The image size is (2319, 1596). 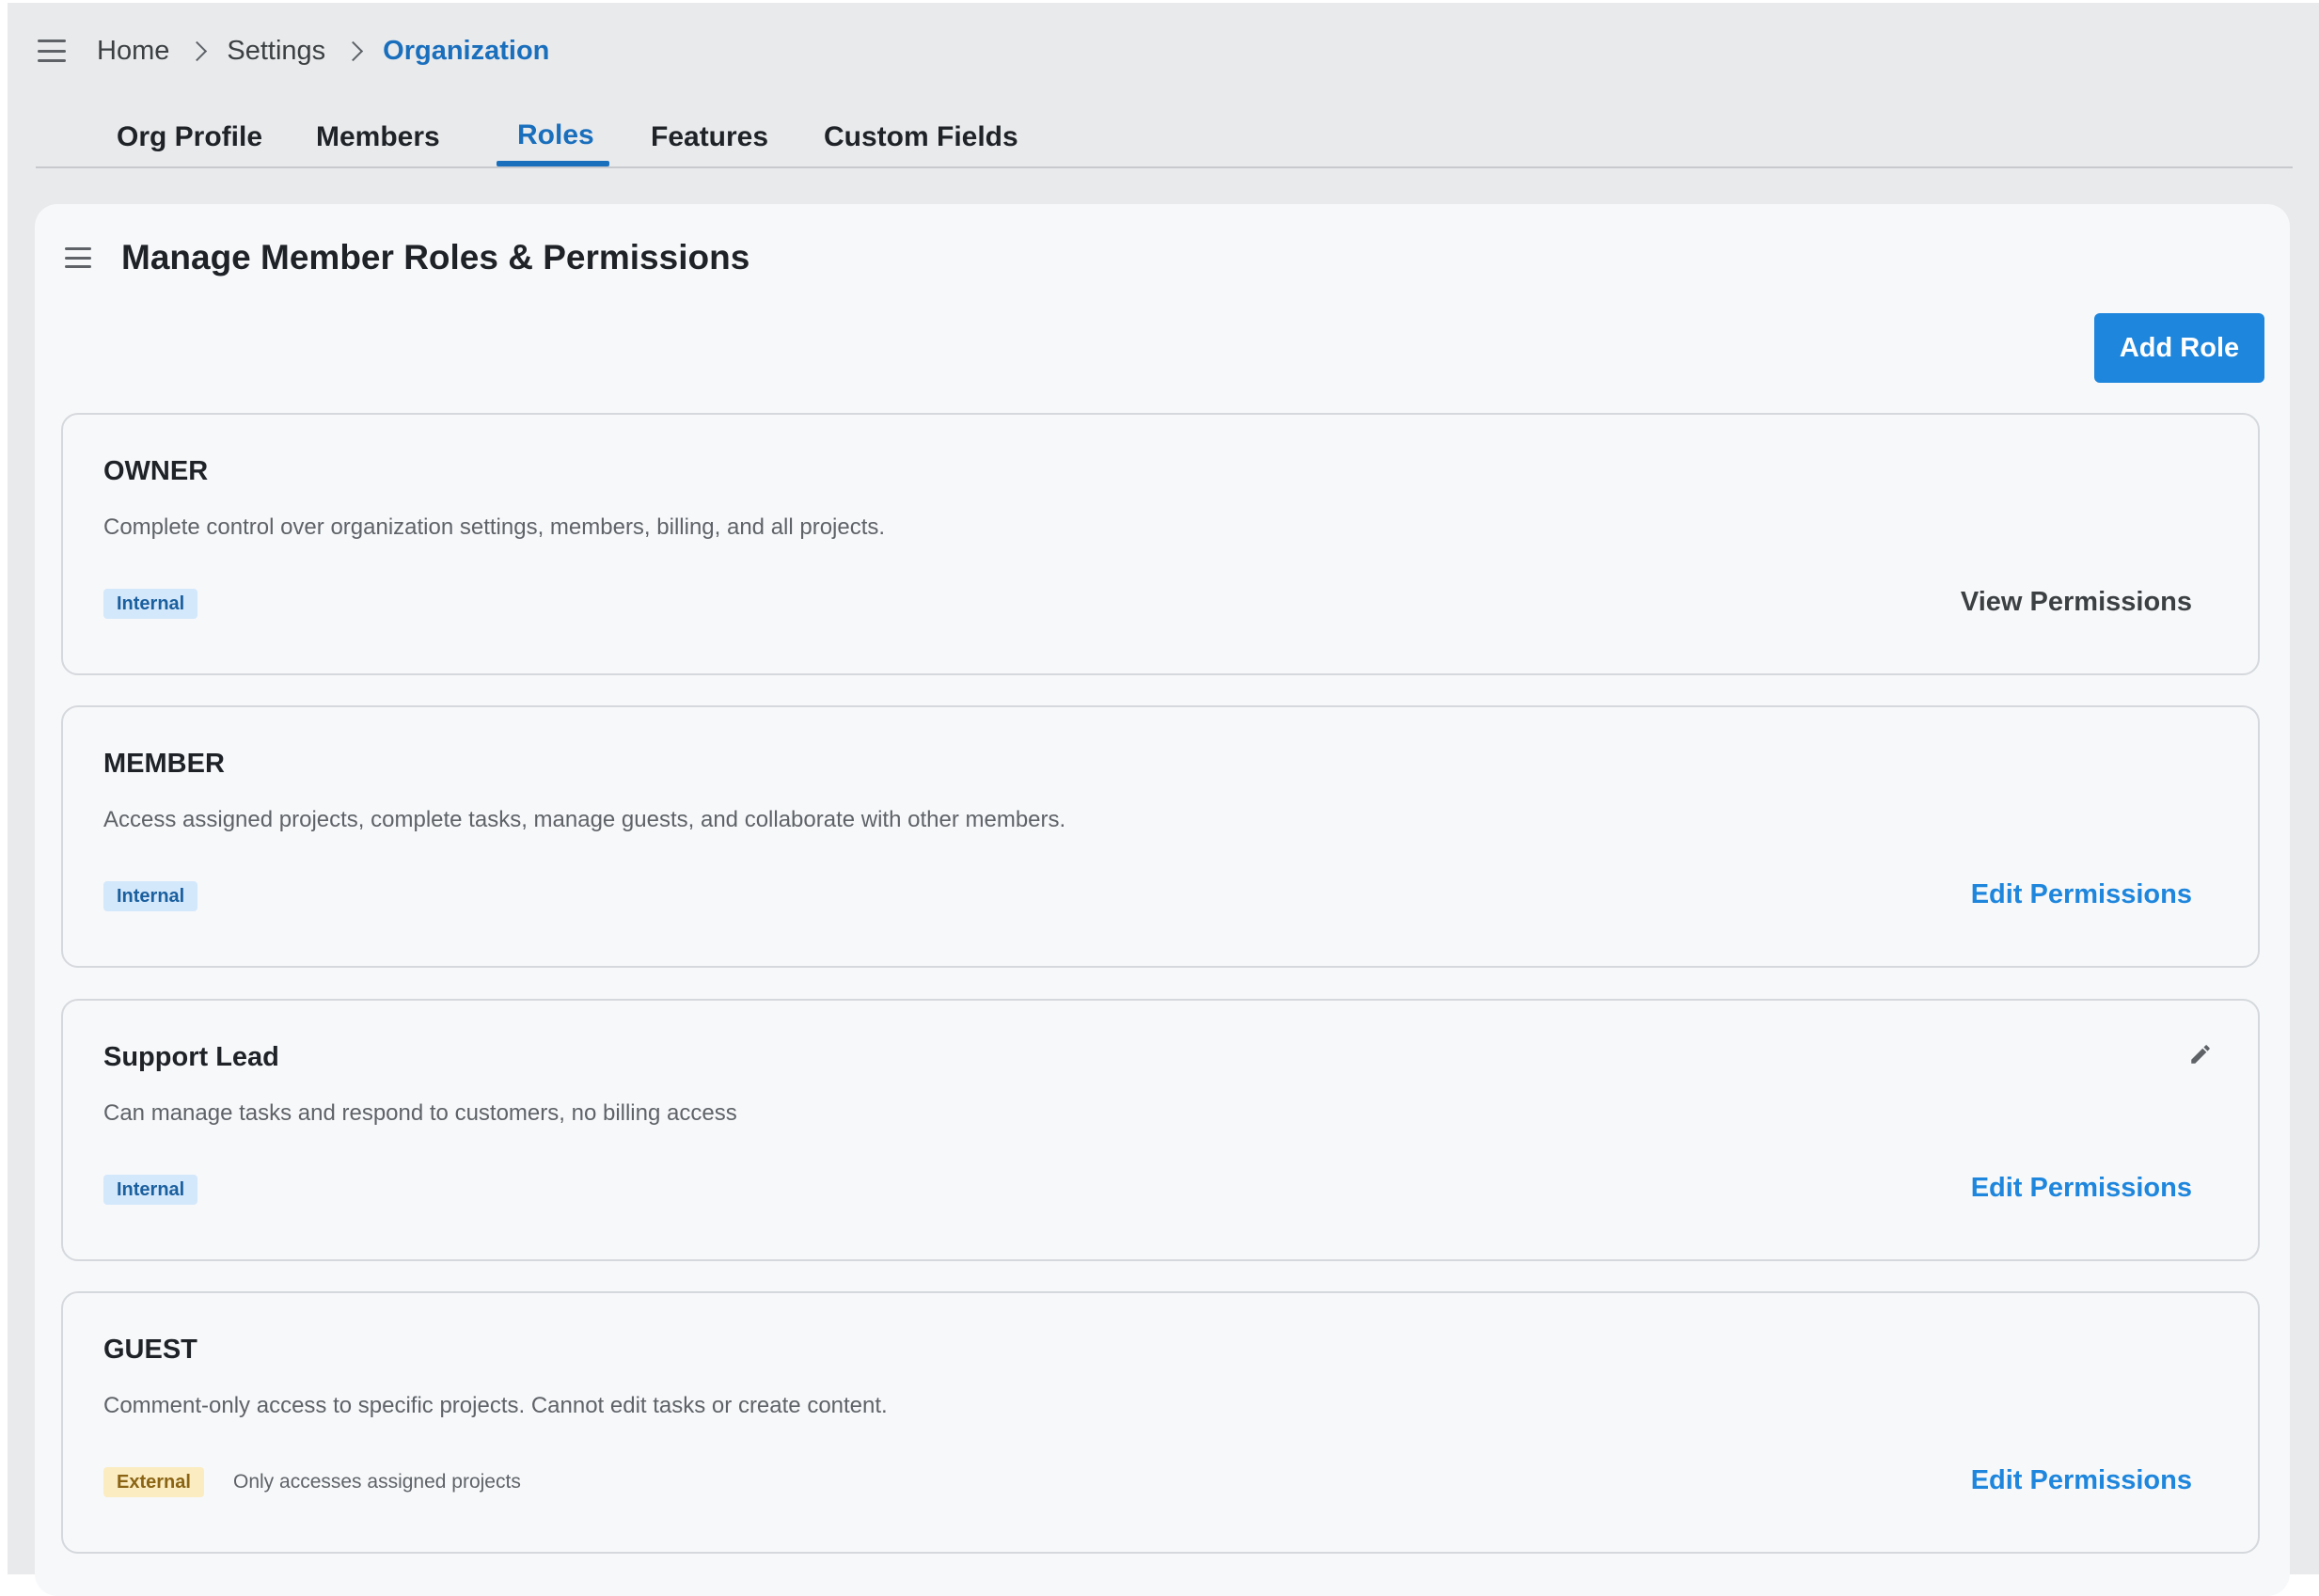 I want to click on role-name: MEMBER, so click(x=164, y=764).